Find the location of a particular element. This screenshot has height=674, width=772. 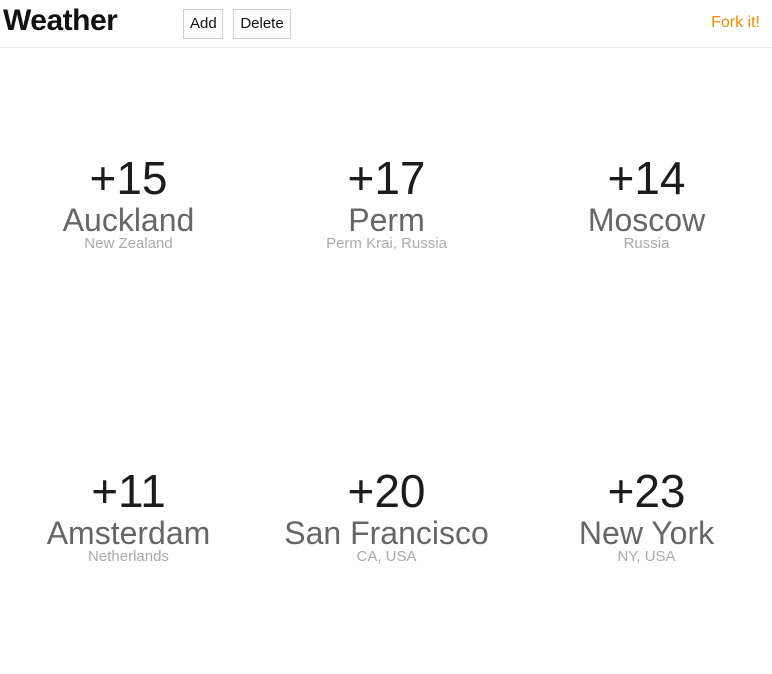

app-title: Weather is located at coordinates (60, 20).